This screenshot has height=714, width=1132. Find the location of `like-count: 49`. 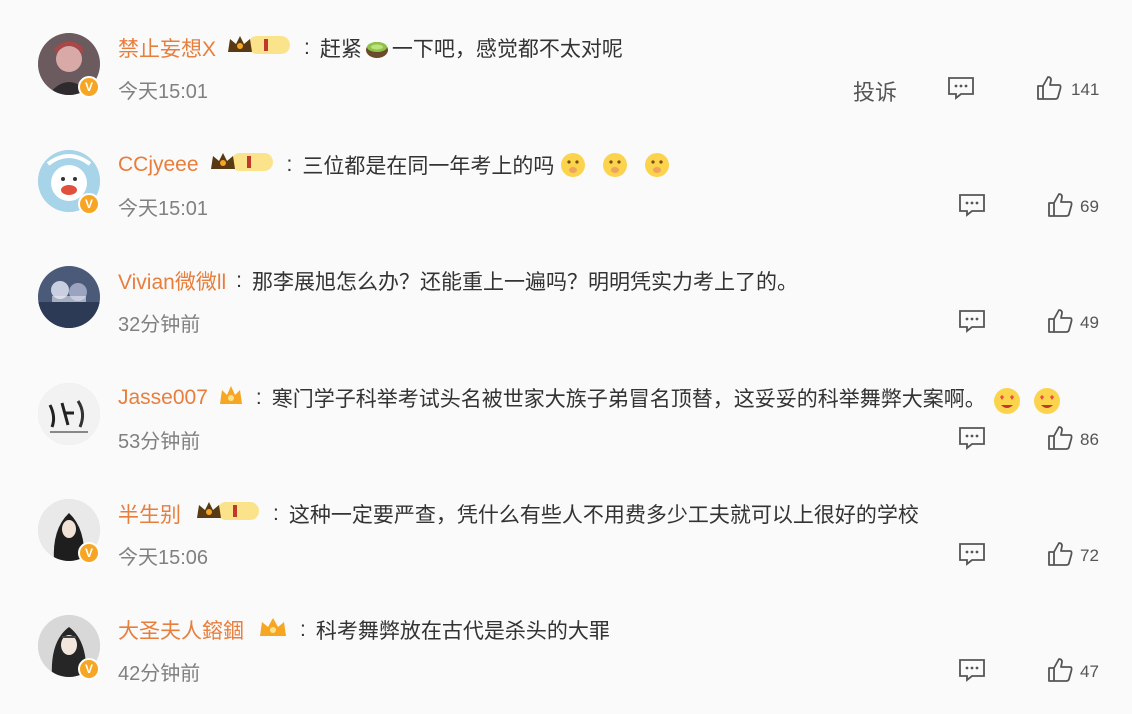

like-count: 49 is located at coordinates (1089, 322).